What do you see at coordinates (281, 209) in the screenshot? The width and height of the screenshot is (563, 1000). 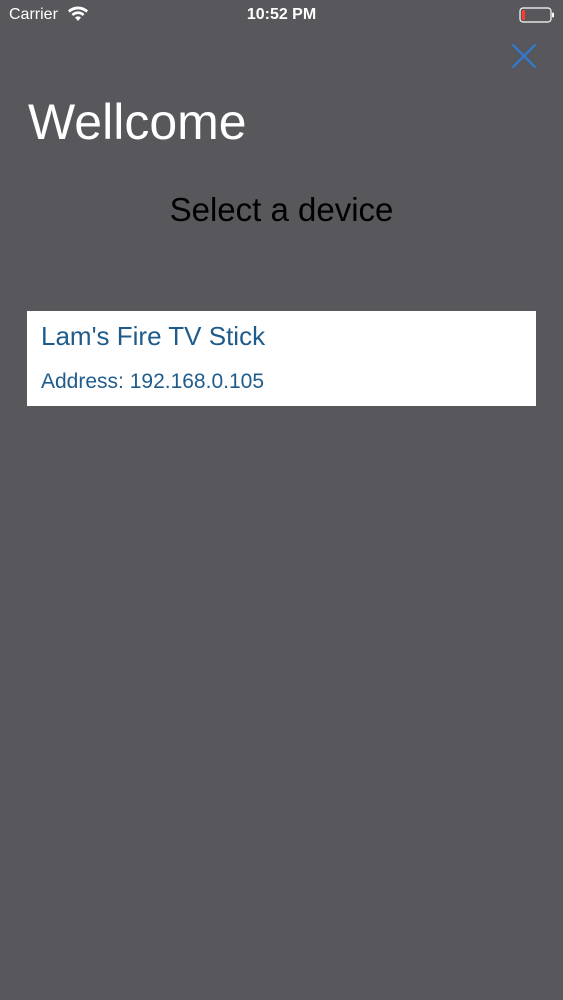 I see `section-subtitle: Select a device` at bounding box center [281, 209].